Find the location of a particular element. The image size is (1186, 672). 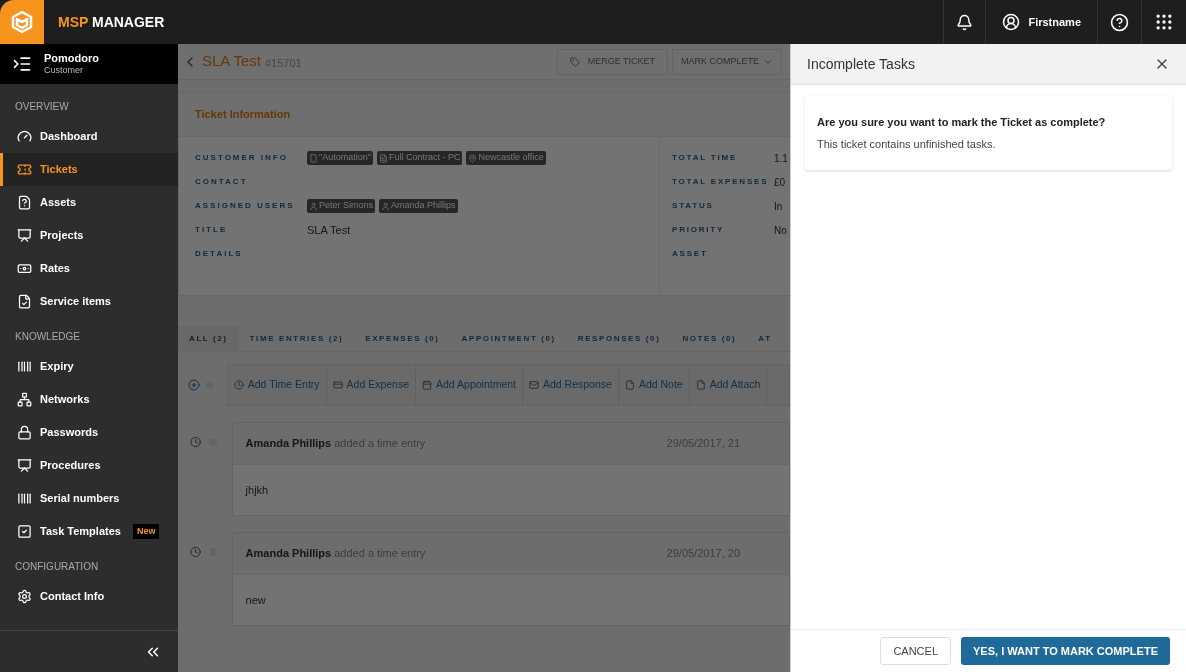

notification-icon is located at coordinates (965, 22).